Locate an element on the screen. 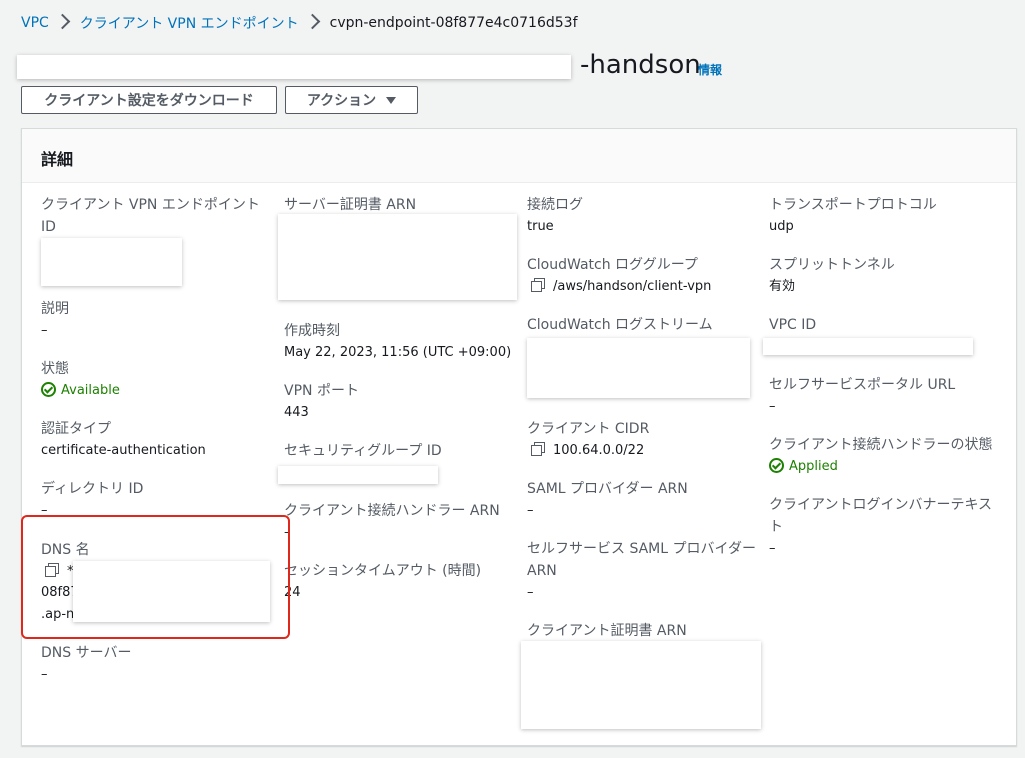 The width and height of the screenshot is (1025, 758). auth-type-label: 認証タイプ is located at coordinates (76, 429).